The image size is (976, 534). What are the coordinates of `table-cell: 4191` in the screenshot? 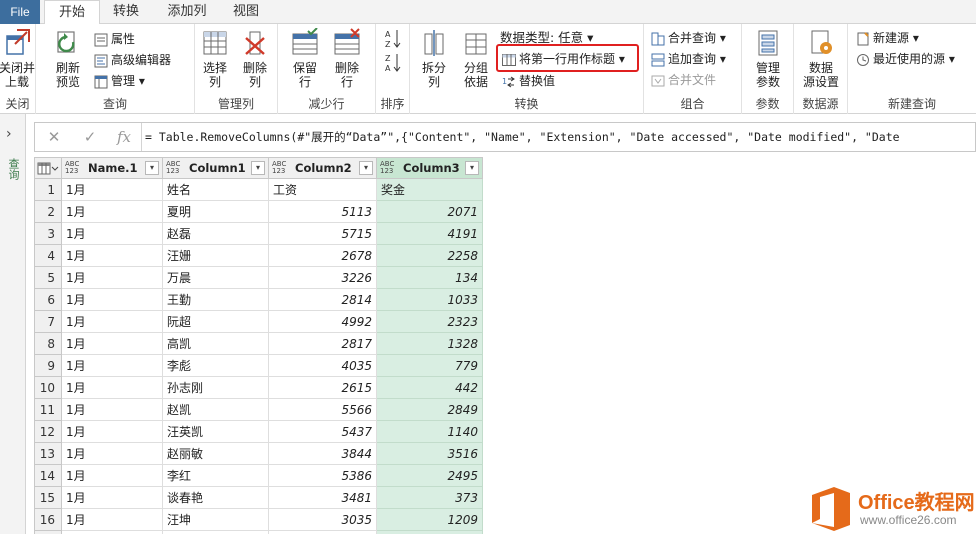 It's located at (429, 233).